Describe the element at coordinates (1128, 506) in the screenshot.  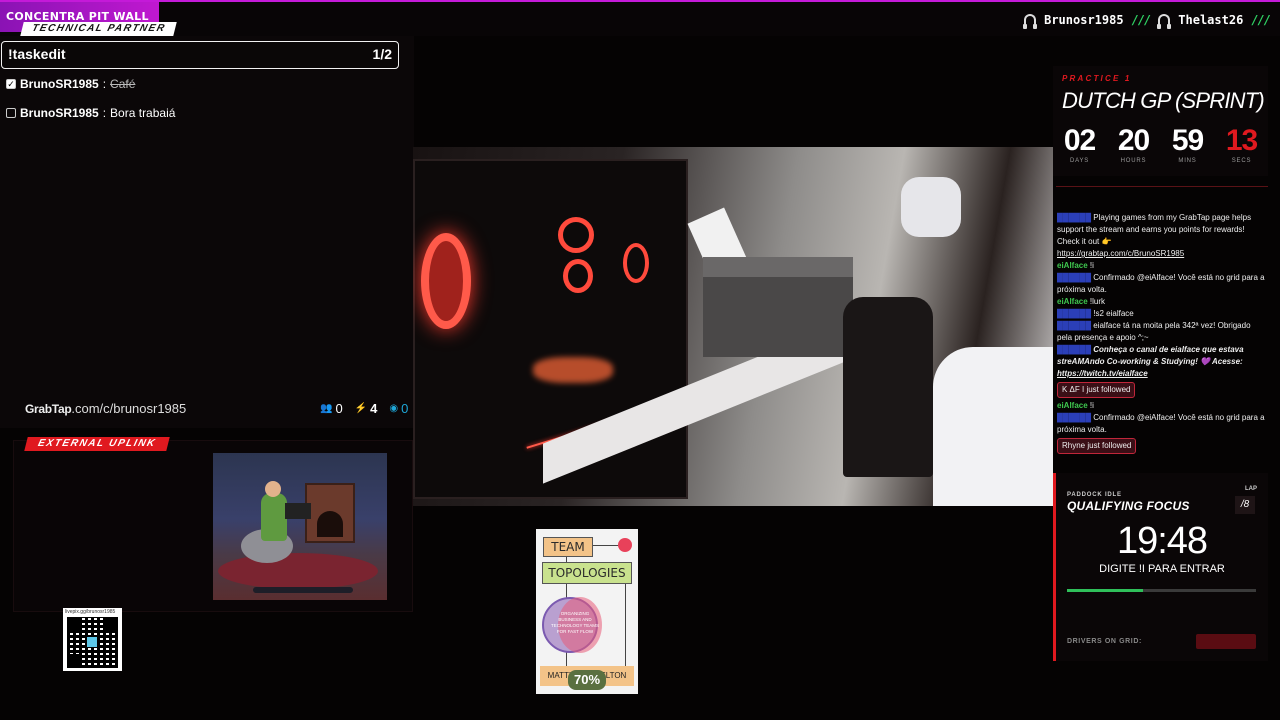
I see `qualifying-title: QUALIFYING FOCUS` at that location.